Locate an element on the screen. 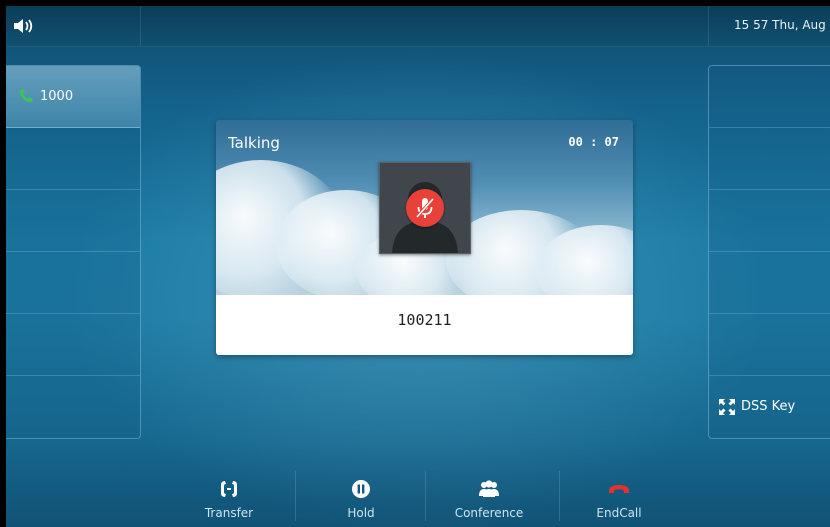 The height and width of the screenshot is (527, 830). dss-key: DSS Key is located at coordinates (769, 407).